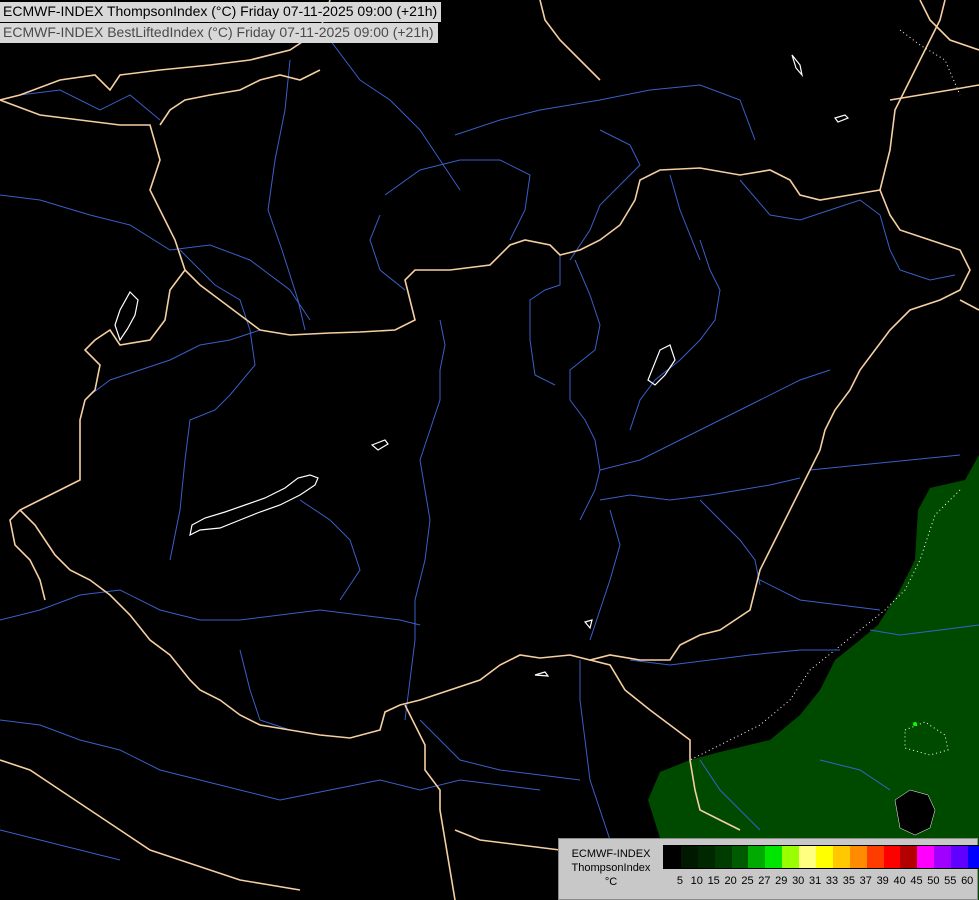  Describe the element at coordinates (933, 881) in the screenshot. I see `legend-tick-label: 50` at that location.